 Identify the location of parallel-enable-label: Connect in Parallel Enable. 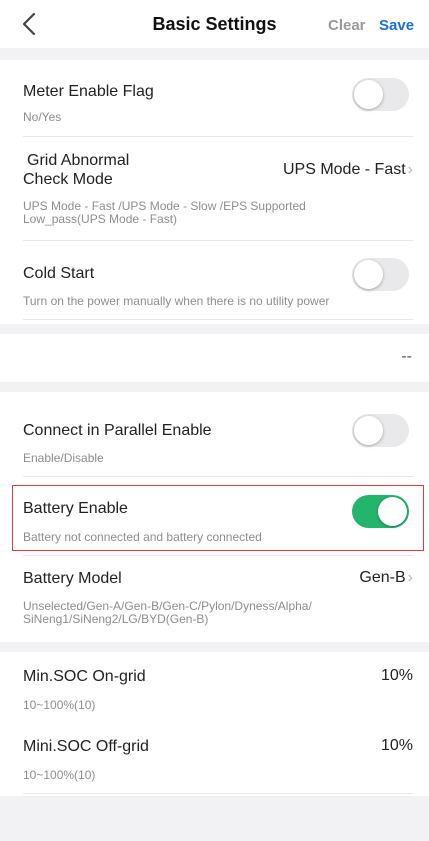
(117, 430).